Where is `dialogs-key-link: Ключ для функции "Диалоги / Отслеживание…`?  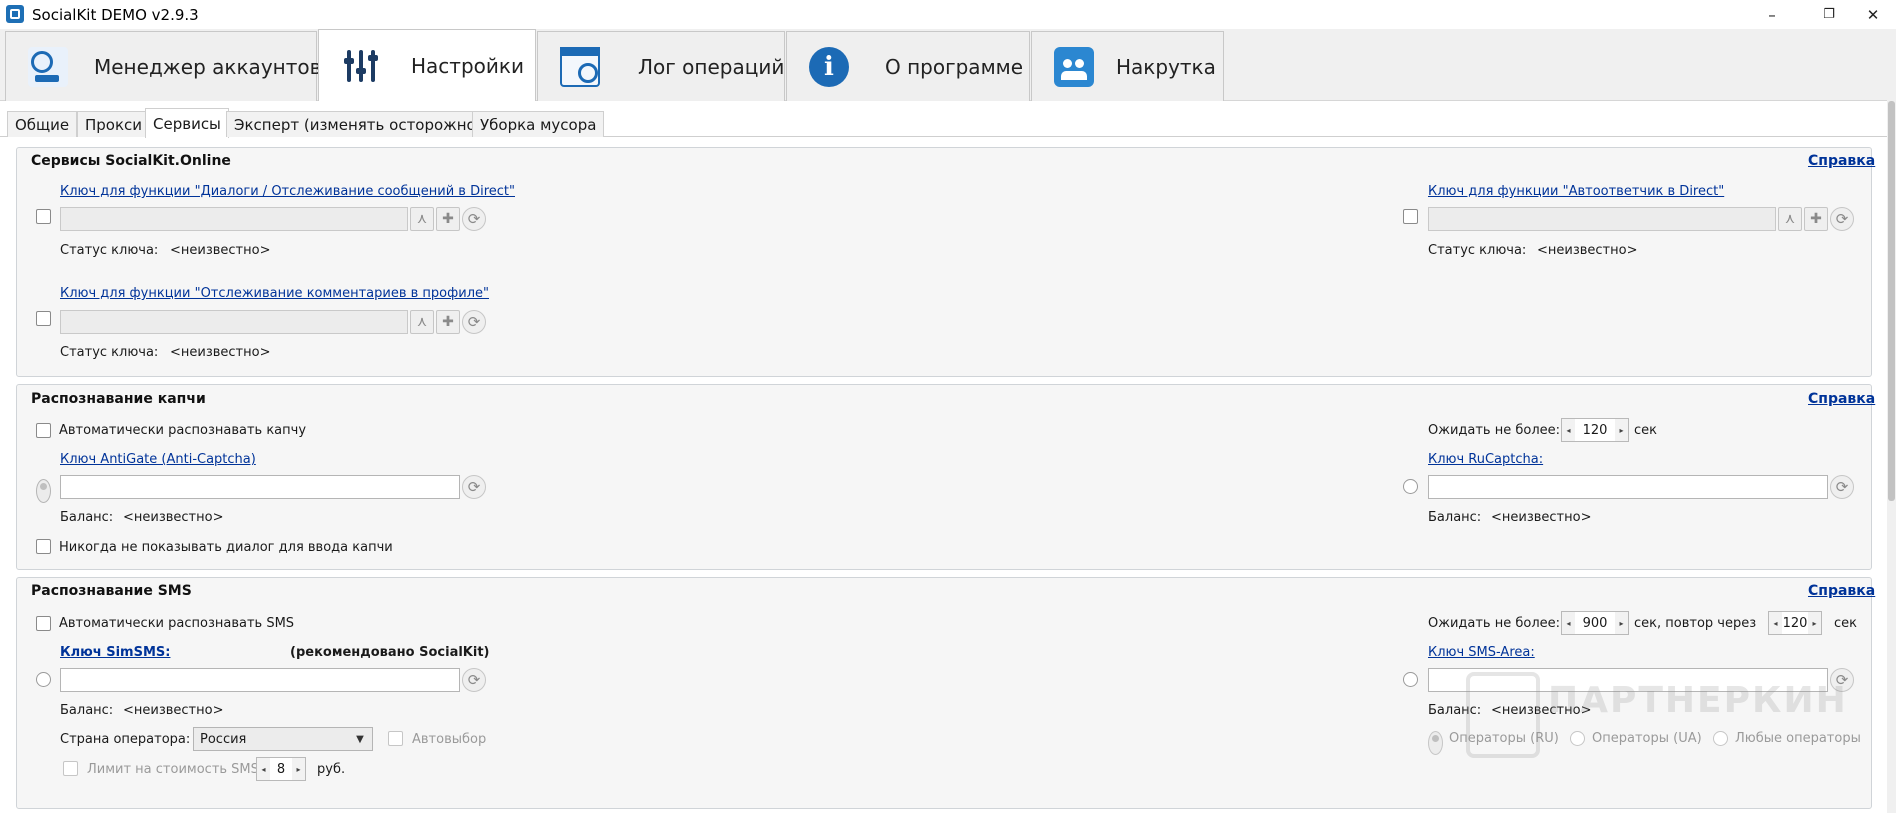
dialogs-key-link: Ключ для функции "Диалоги / Отслеживание… is located at coordinates (287, 191).